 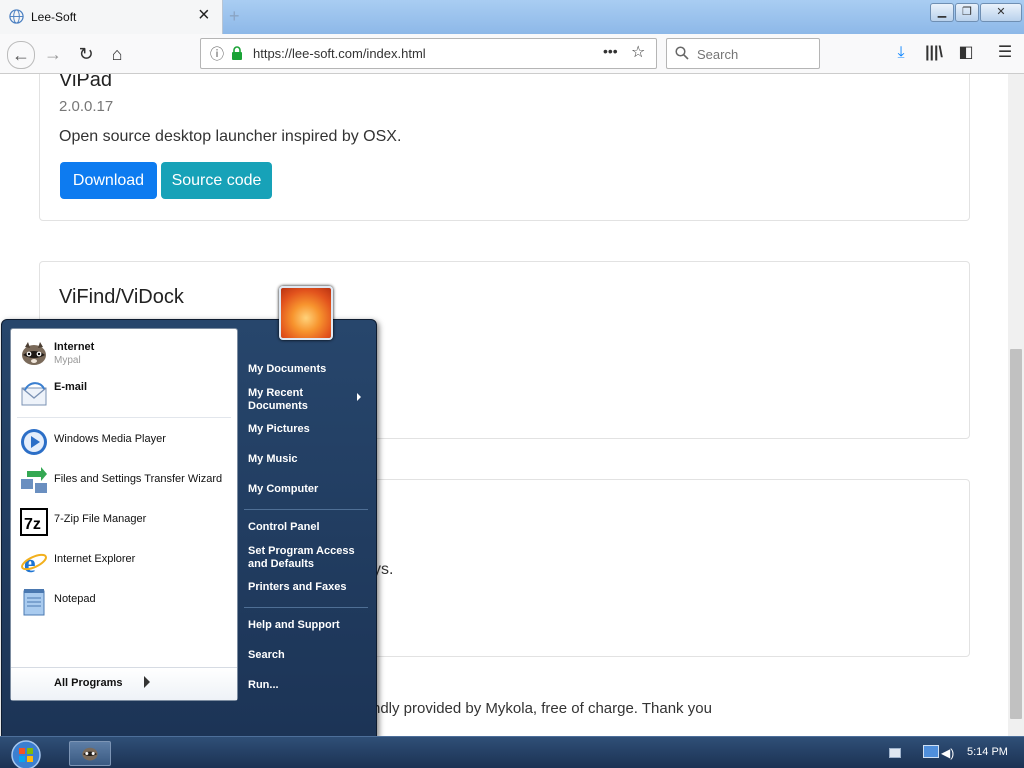 What do you see at coordinates (279, 429) in the screenshot?
I see `my-pictures-link: My Pictures` at bounding box center [279, 429].